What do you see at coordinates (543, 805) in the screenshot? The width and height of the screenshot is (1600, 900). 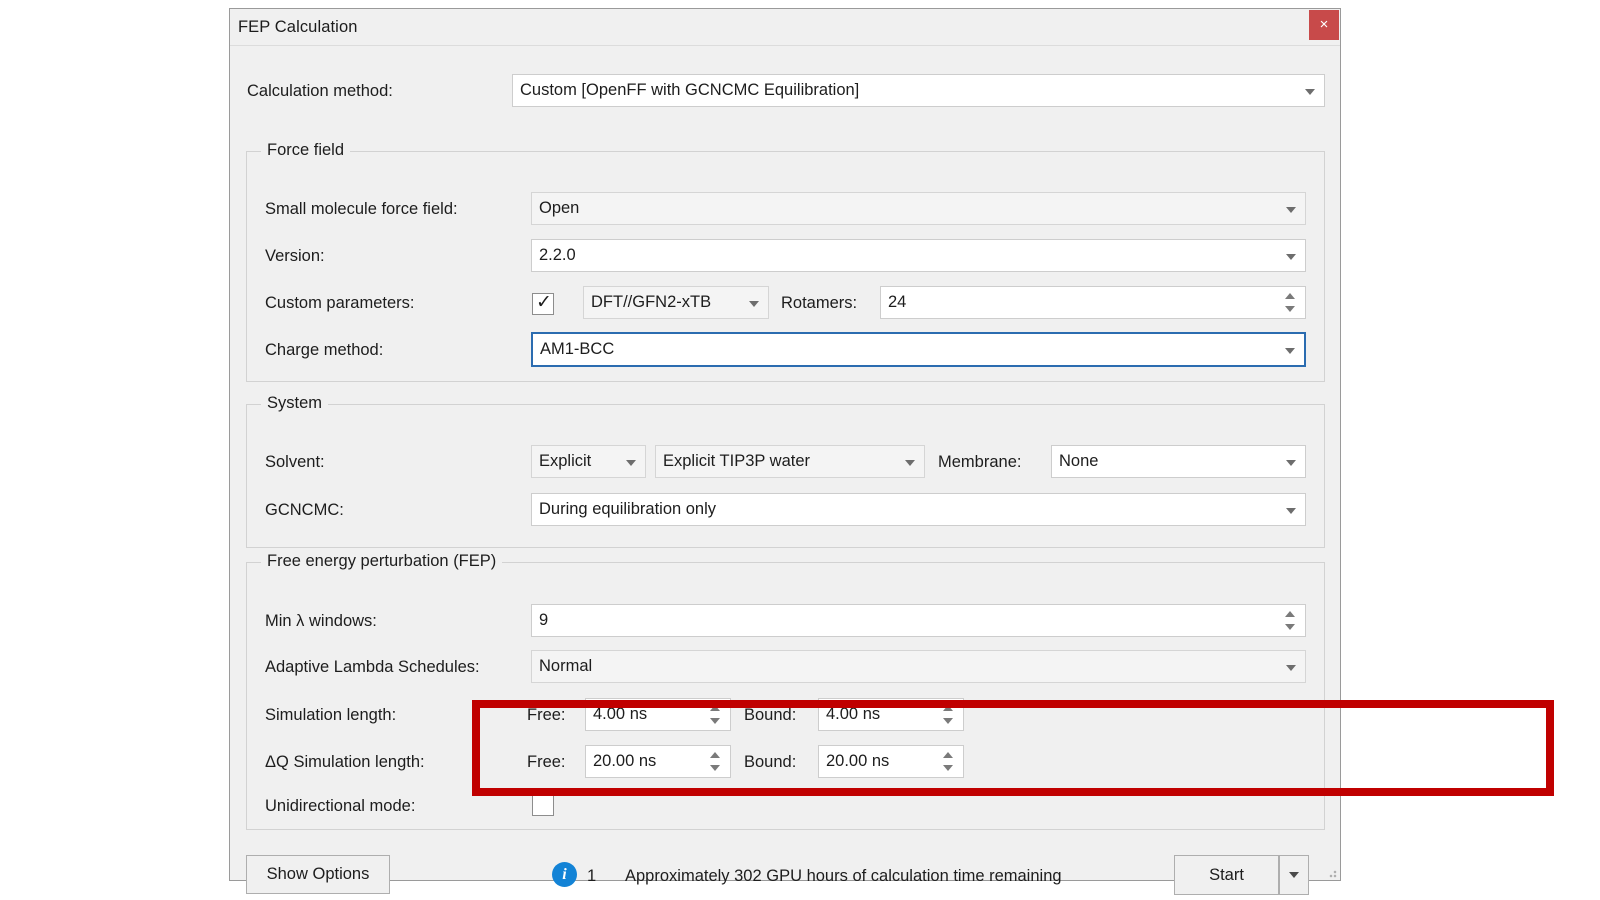 I see `unidirectional-mode-checkbox` at bounding box center [543, 805].